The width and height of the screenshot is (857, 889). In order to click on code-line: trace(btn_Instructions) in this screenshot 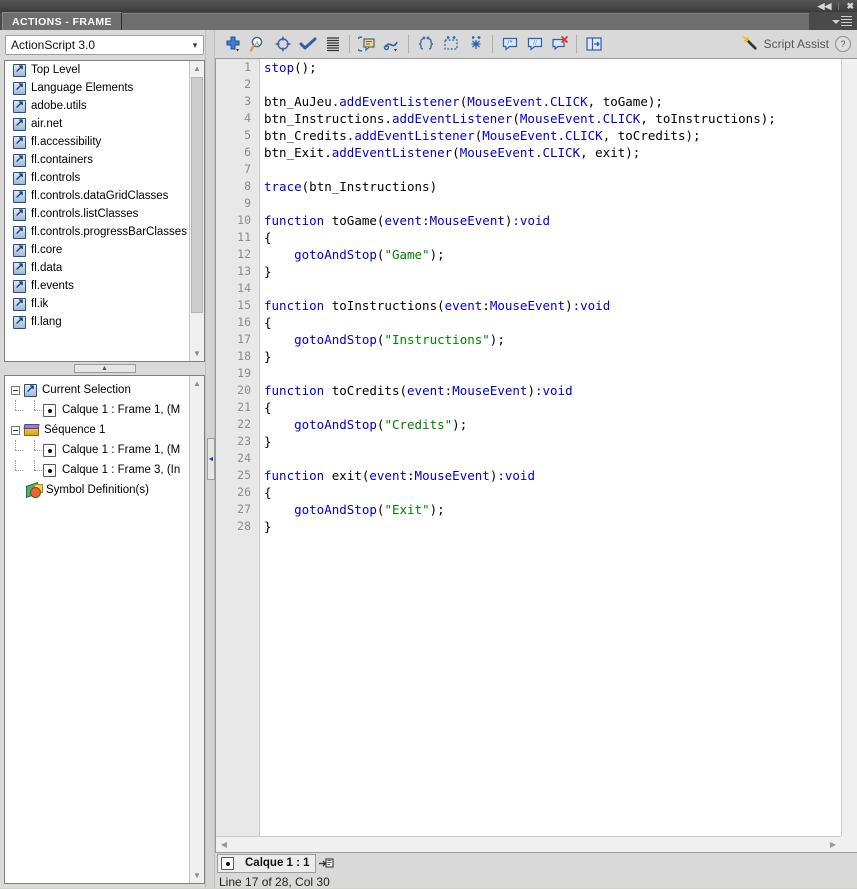, I will do `click(552, 186)`.